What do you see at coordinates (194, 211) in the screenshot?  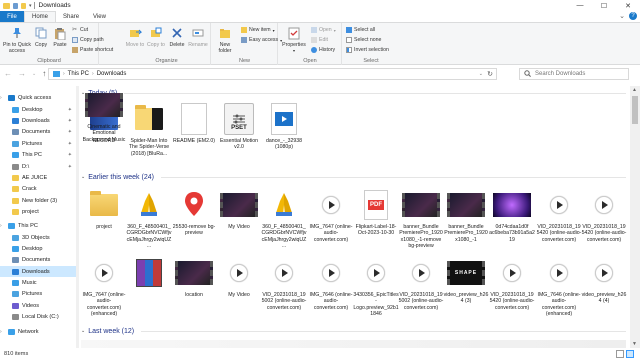 I see `file-item: 25530-remove bg-preview` at bounding box center [194, 211].